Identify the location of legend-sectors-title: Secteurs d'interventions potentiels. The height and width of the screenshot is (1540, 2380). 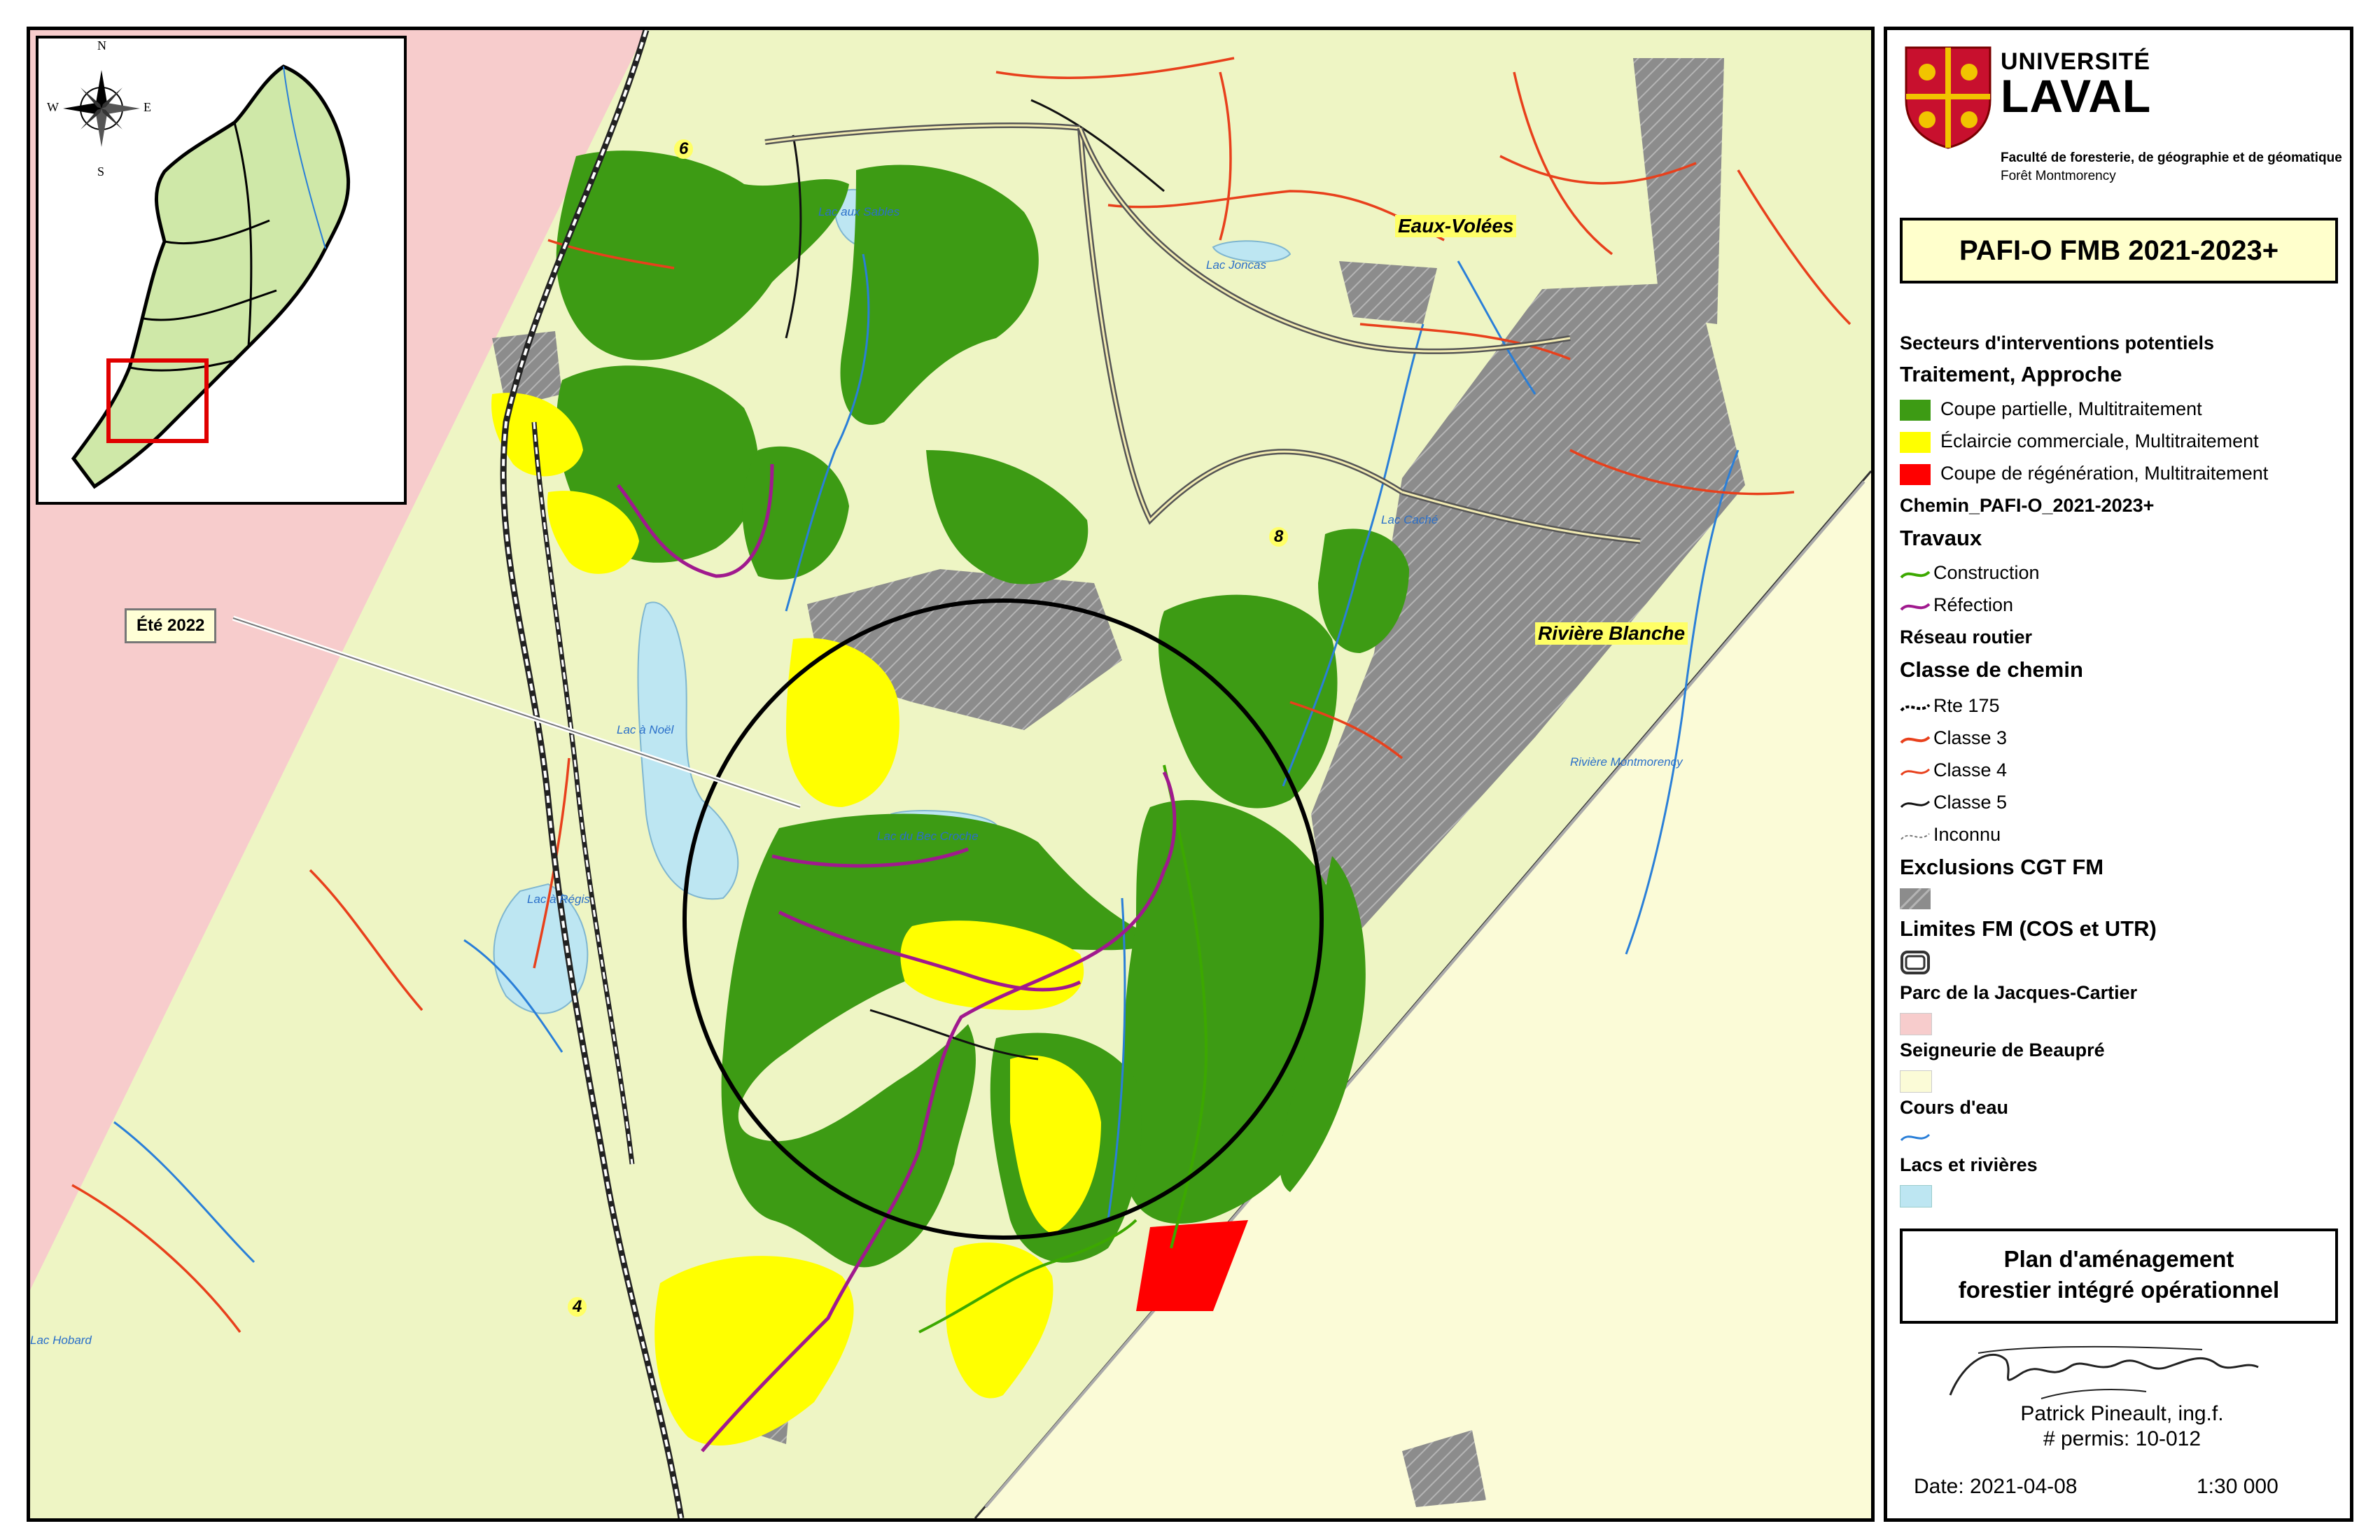
(2057, 343).